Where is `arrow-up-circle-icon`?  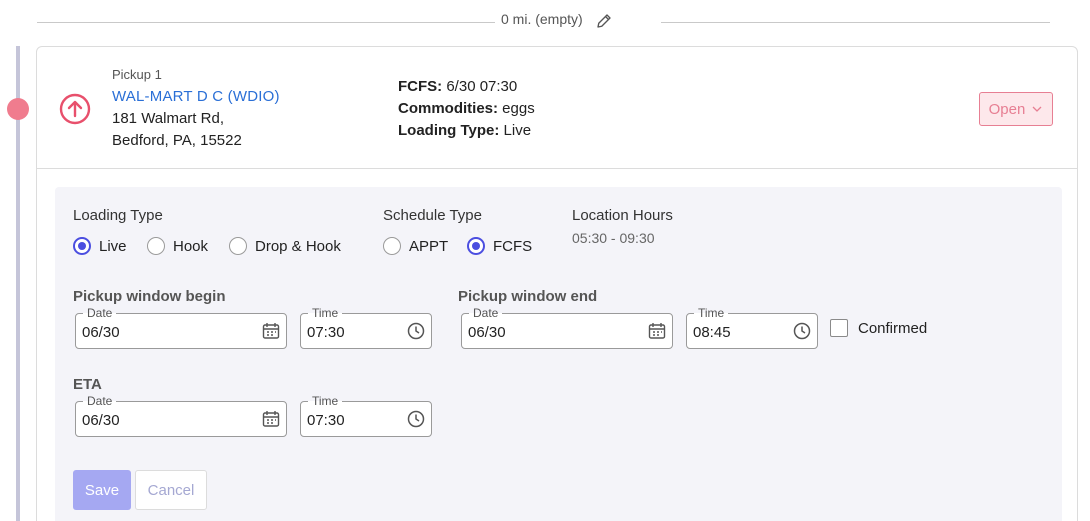 arrow-up-circle-icon is located at coordinates (75, 109).